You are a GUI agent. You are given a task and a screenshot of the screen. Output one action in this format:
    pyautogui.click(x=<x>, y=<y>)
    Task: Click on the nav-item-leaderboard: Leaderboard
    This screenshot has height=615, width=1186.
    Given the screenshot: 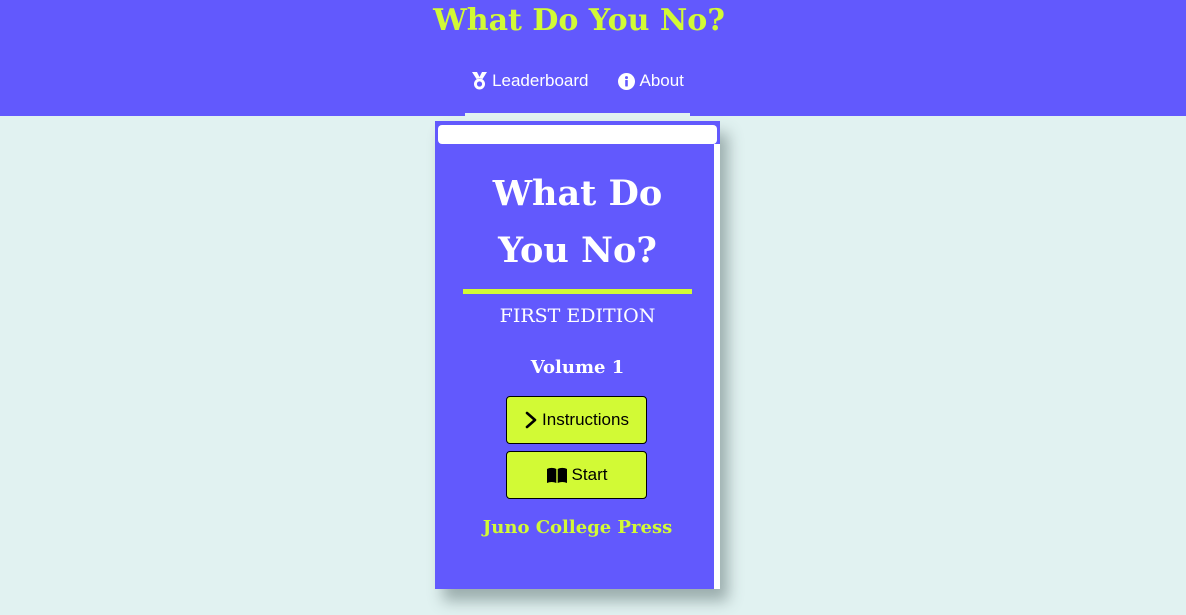 What is the action you would take?
    pyautogui.click(x=529, y=81)
    